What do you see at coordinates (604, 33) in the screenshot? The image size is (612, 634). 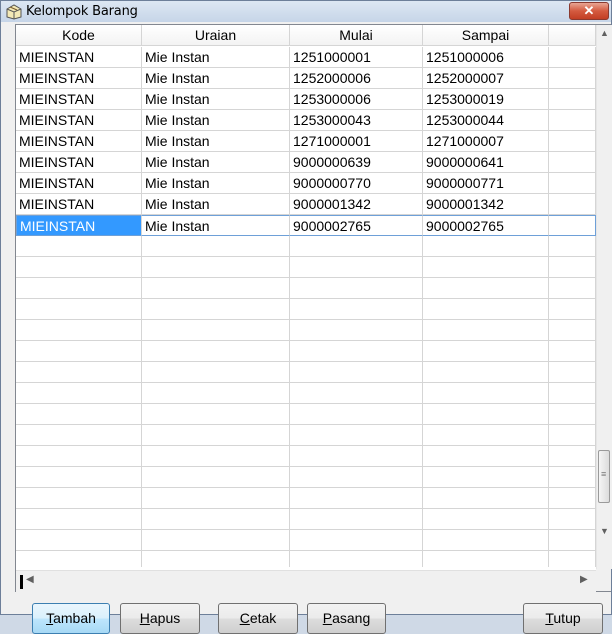 I see `scroll-up-arrow-icon: ▲` at bounding box center [604, 33].